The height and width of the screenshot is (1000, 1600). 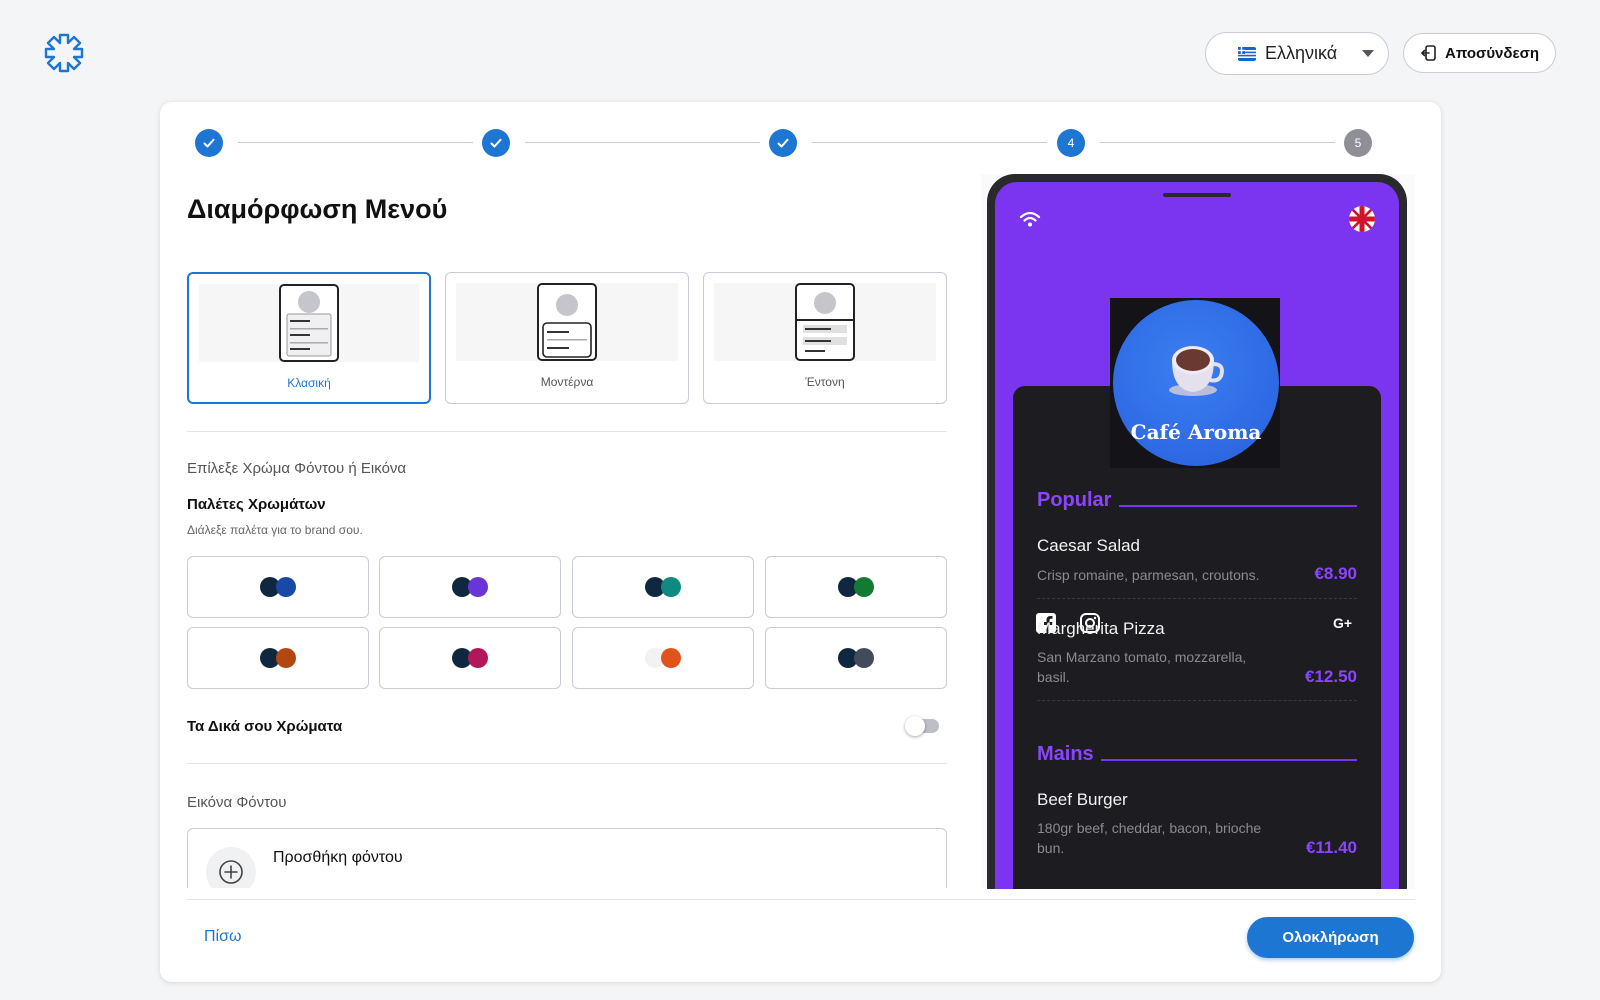 What do you see at coordinates (567, 382) in the screenshot?
I see `template-label: Μοντέρνα` at bounding box center [567, 382].